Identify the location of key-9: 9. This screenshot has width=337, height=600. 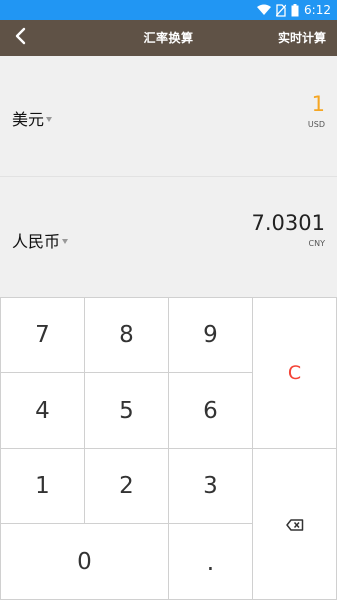
(211, 335).